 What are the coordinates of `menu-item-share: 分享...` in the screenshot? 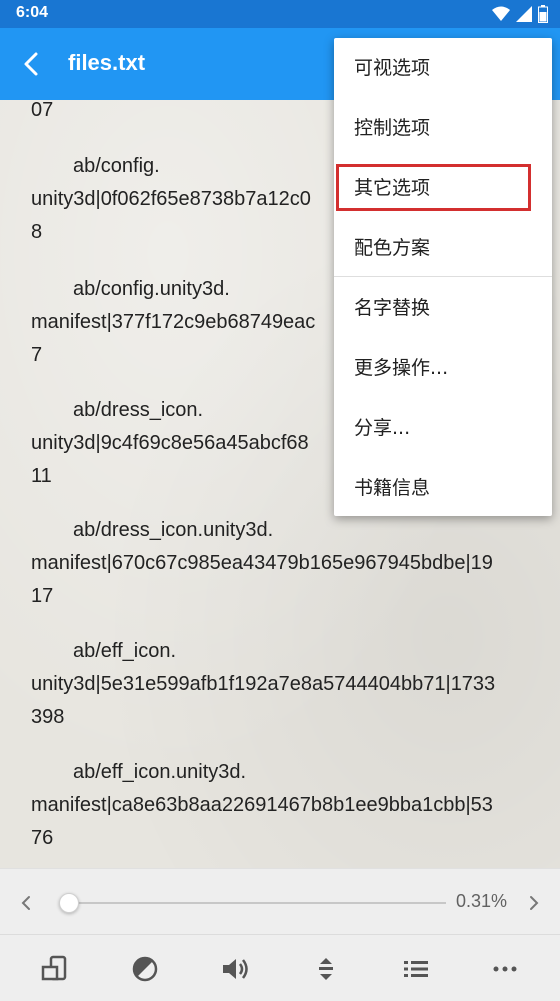 It's located at (443, 428).